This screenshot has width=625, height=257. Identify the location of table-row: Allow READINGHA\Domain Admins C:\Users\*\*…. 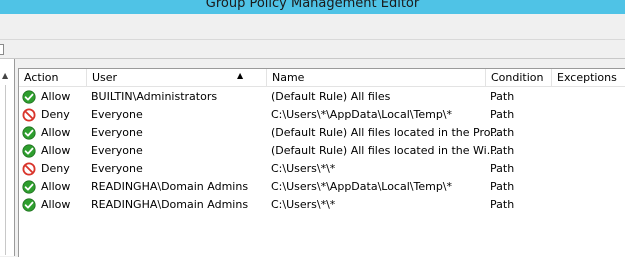
(322, 205).